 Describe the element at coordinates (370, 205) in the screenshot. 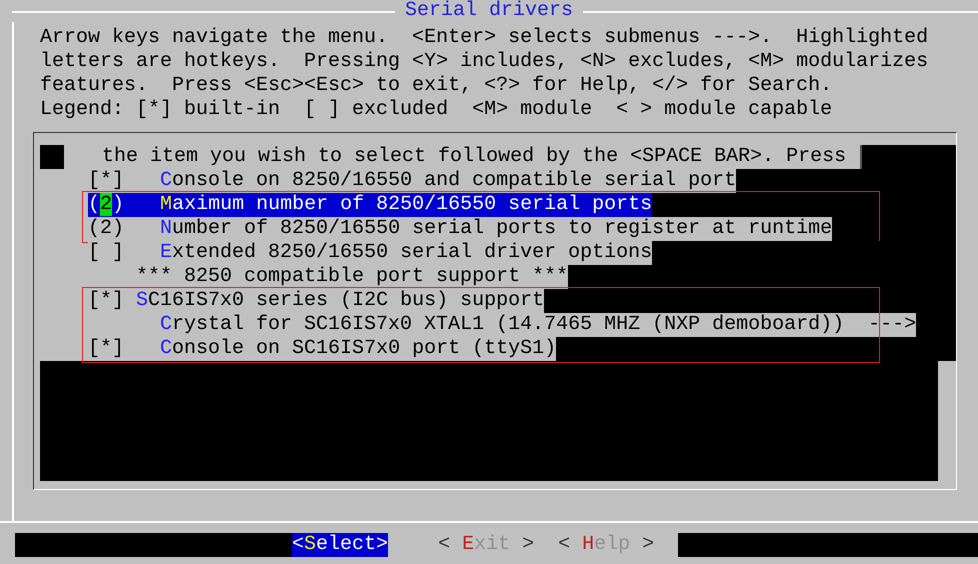

I see `menu-item: (2) Maximum number of 8250/16550 serial ports` at that location.